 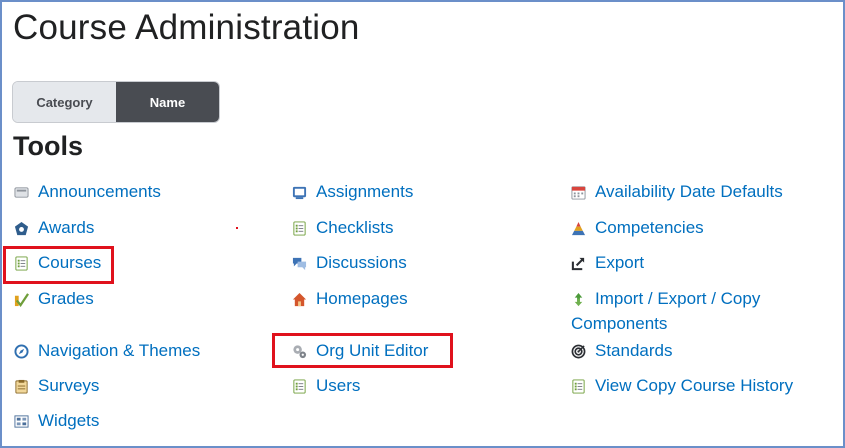 What do you see at coordinates (620, 262) in the screenshot?
I see `tool-label: Export` at bounding box center [620, 262].